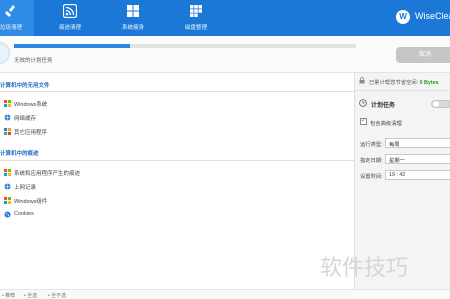  Describe the element at coordinates (371, 161) in the screenshot. I see `date-label: 指定日期:` at that location.